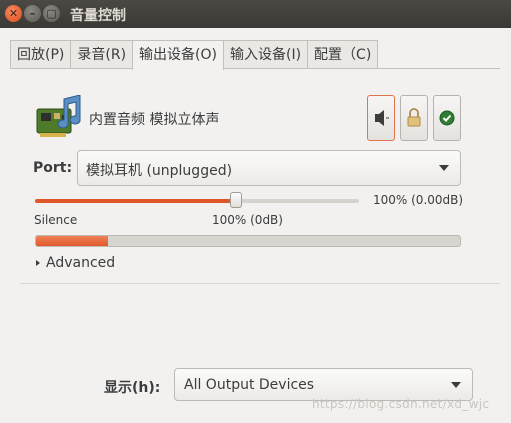 The height and width of the screenshot is (423, 511). What do you see at coordinates (269, 168) in the screenshot?
I see `port-dropdown: 模拟耳机 (unplugged)` at bounding box center [269, 168].